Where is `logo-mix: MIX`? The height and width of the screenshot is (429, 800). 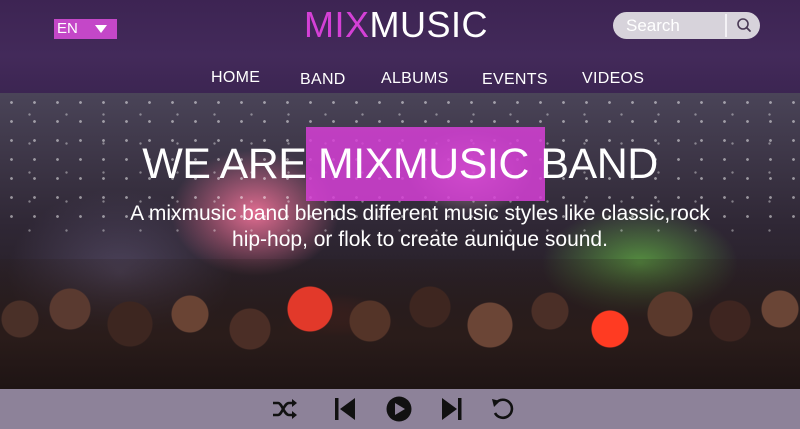 logo-mix: MIX is located at coordinates (337, 24).